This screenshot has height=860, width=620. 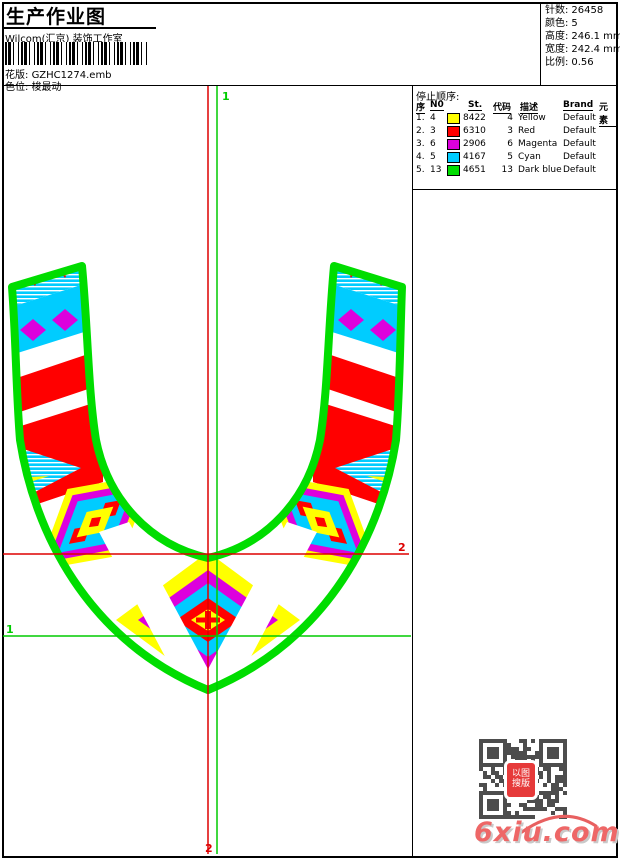 What do you see at coordinates (10, 629) in the screenshot?
I see `guide-label-start-left: 1` at bounding box center [10, 629].